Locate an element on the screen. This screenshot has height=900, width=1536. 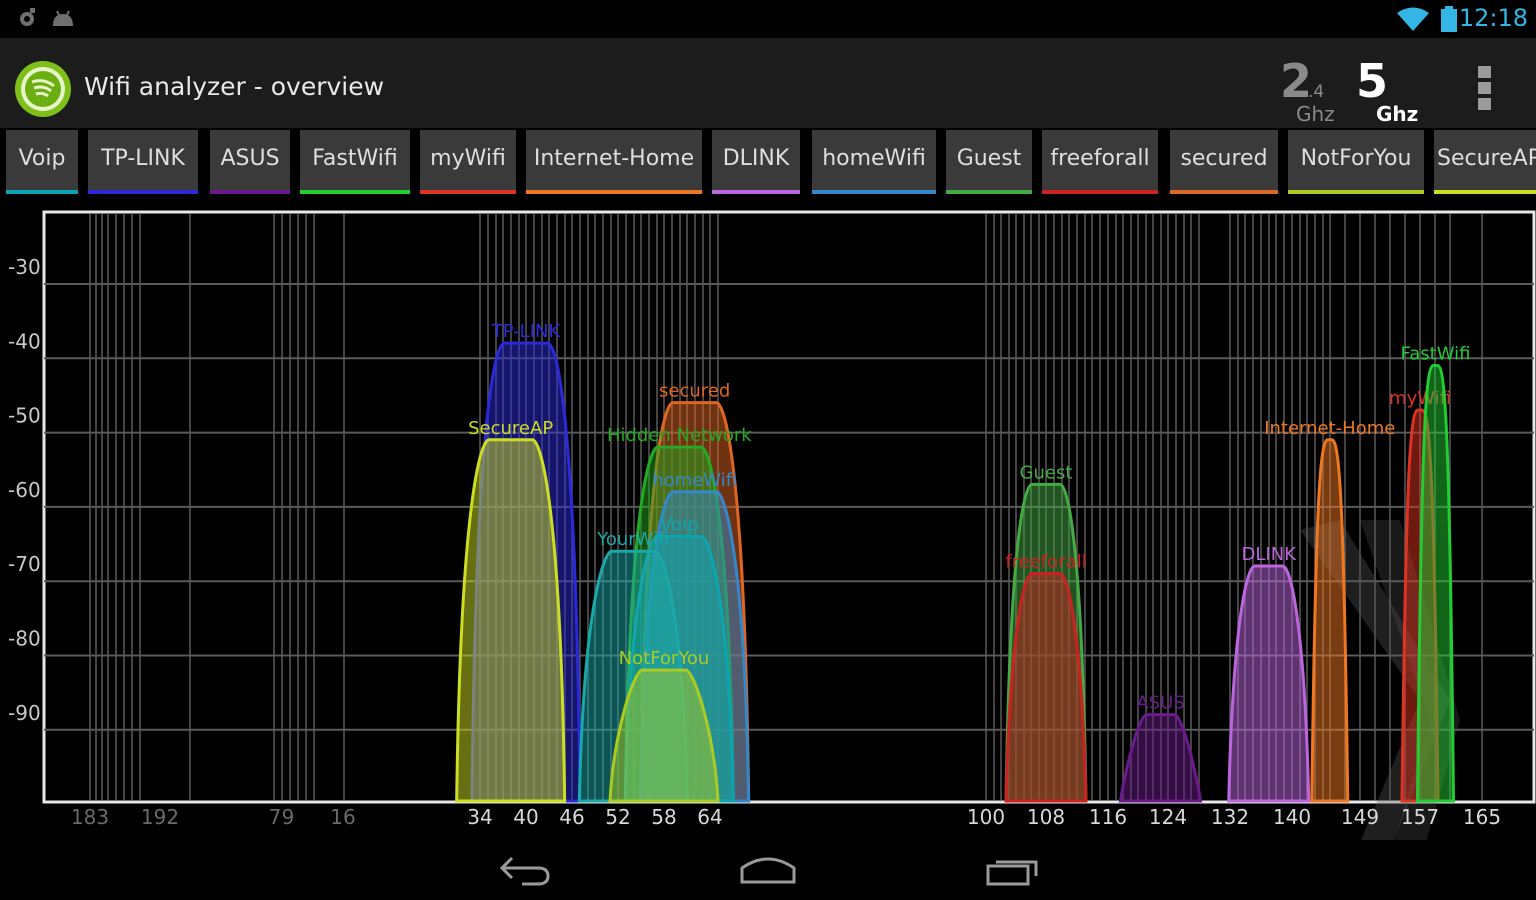
overflow-menu-icon is located at coordinates (1485, 91).